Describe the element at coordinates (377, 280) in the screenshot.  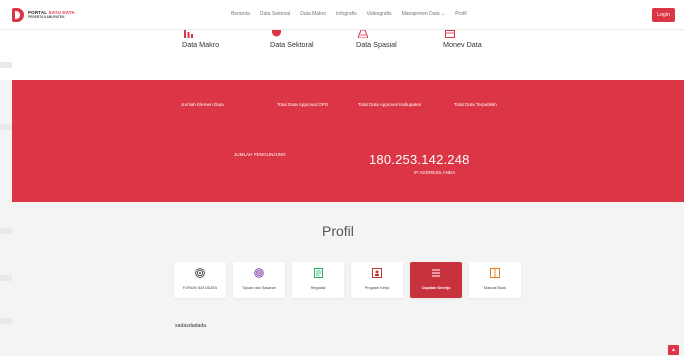
I see `card-program-kerja: Program Kerja` at that location.